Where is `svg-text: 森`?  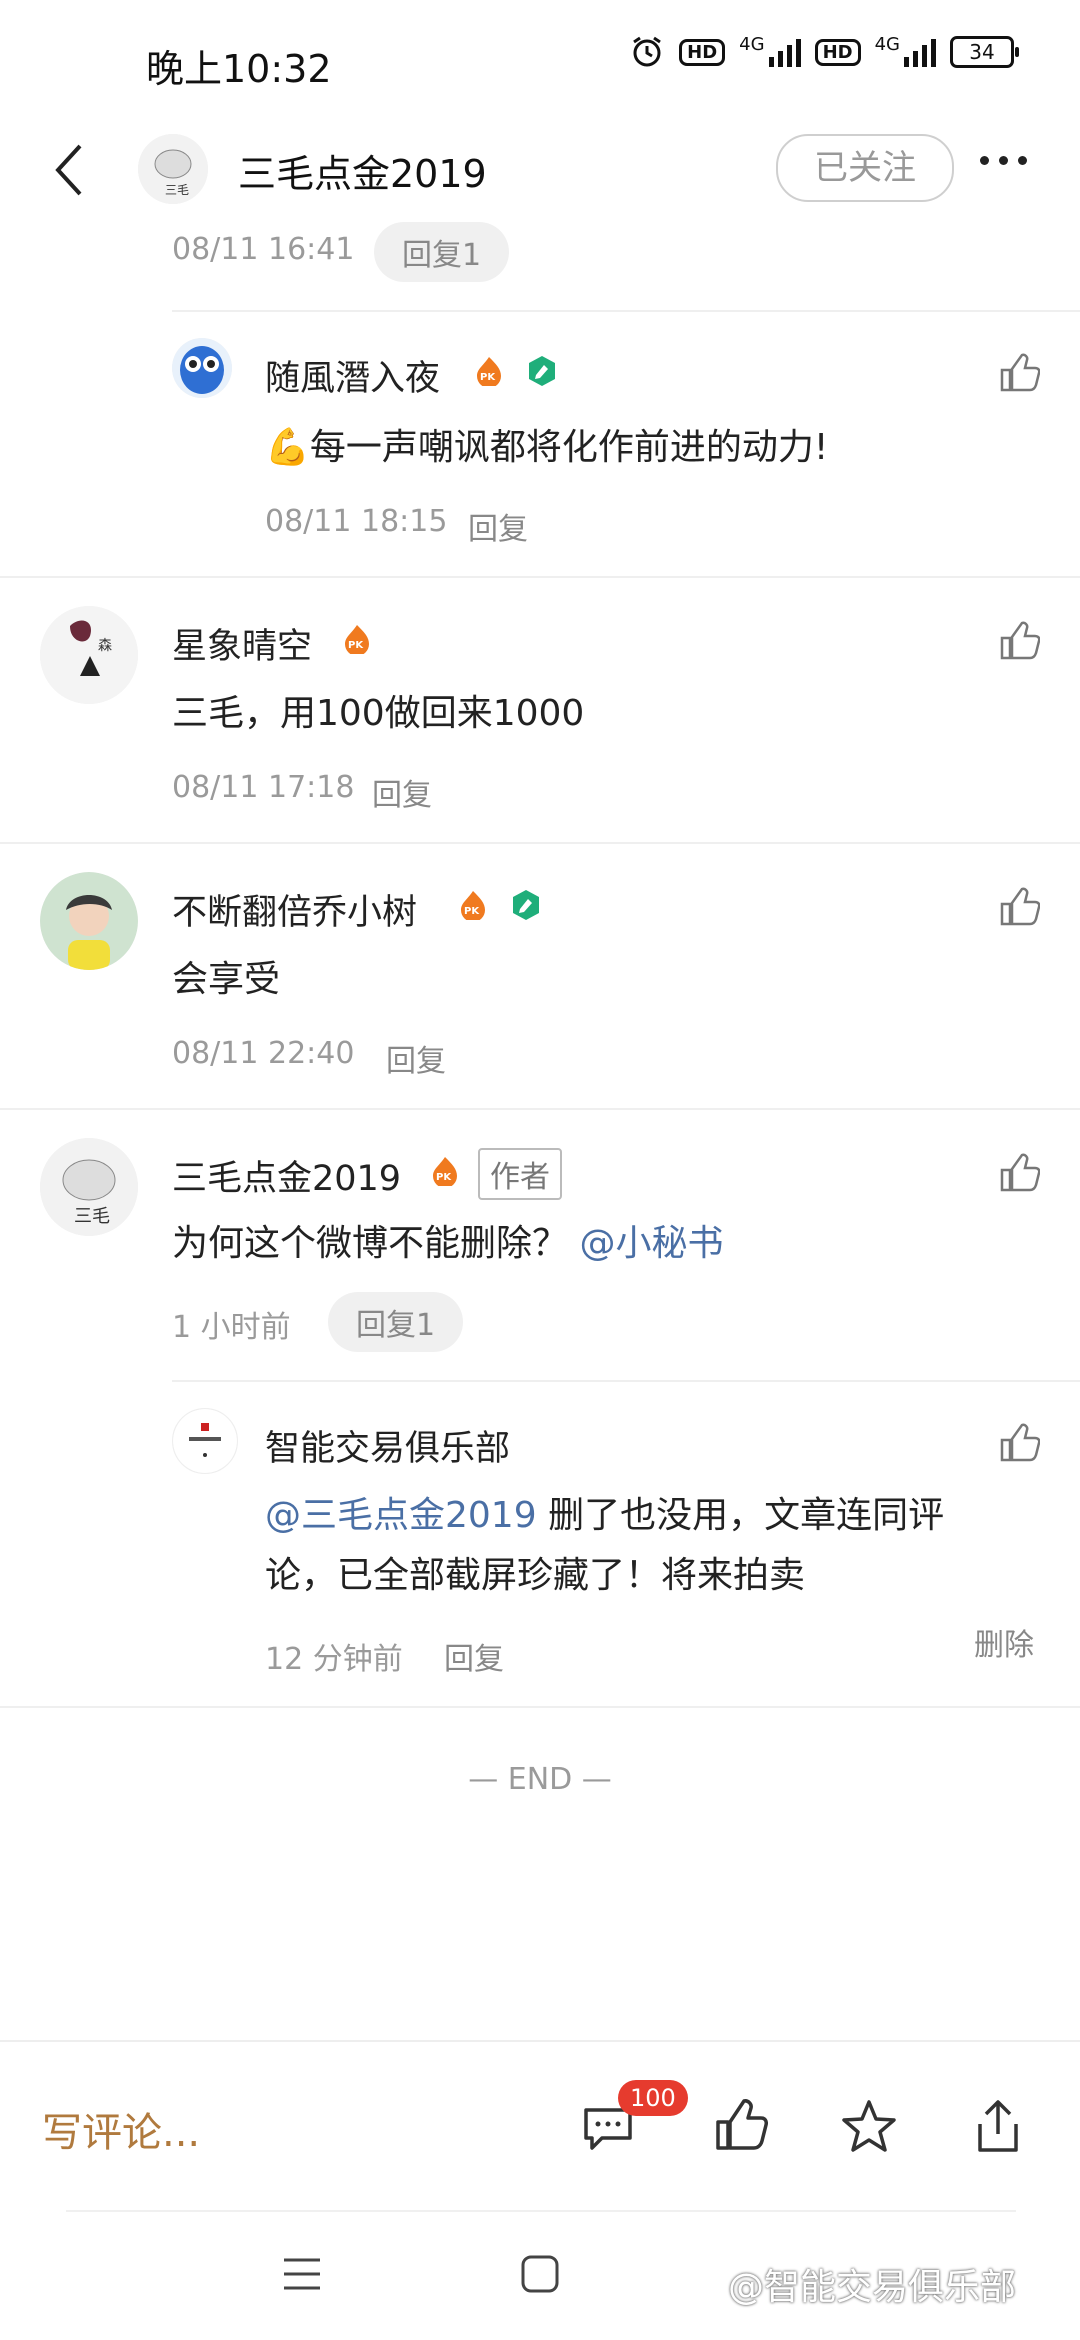 svg-text: 森 is located at coordinates (105, 646).